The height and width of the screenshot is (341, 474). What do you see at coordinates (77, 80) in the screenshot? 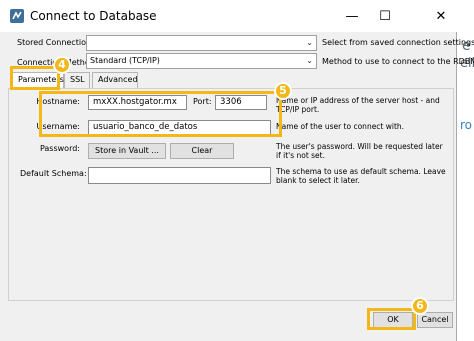
I see `tab-ssl: SSL` at bounding box center [77, 80].